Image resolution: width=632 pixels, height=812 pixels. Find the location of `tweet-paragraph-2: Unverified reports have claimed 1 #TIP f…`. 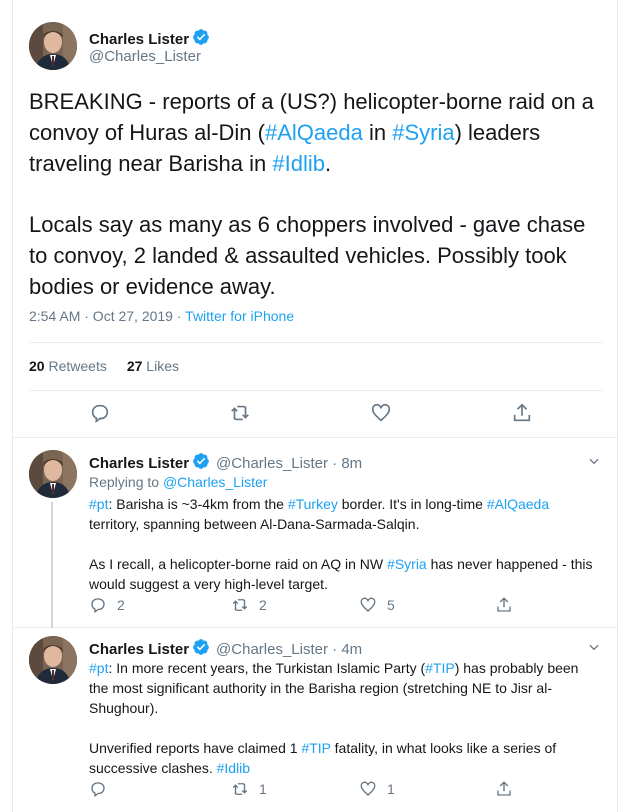

tweet-paragraph-2: Unverified reports have claimed 1 #TIP f… is located at coordinates (345, 758).